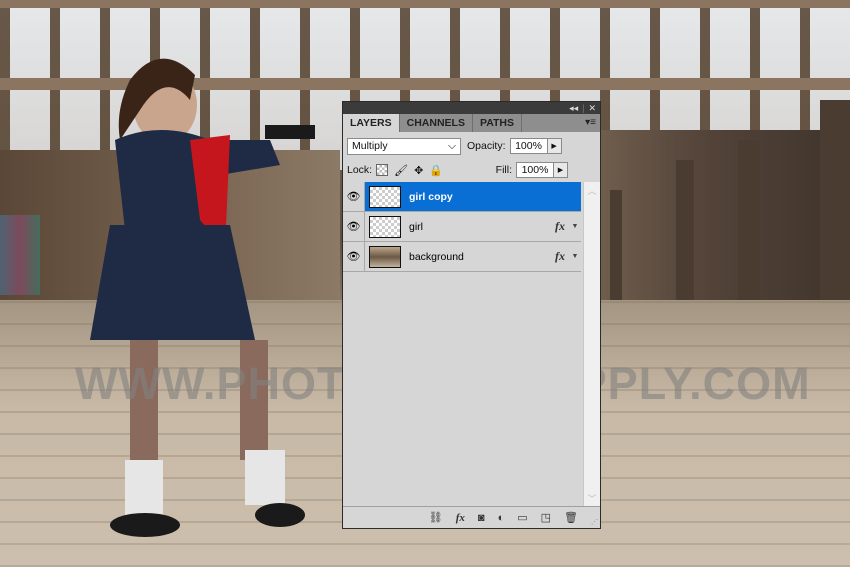  I want to click on blend-mode-value: Multiply, so click(370, 146).